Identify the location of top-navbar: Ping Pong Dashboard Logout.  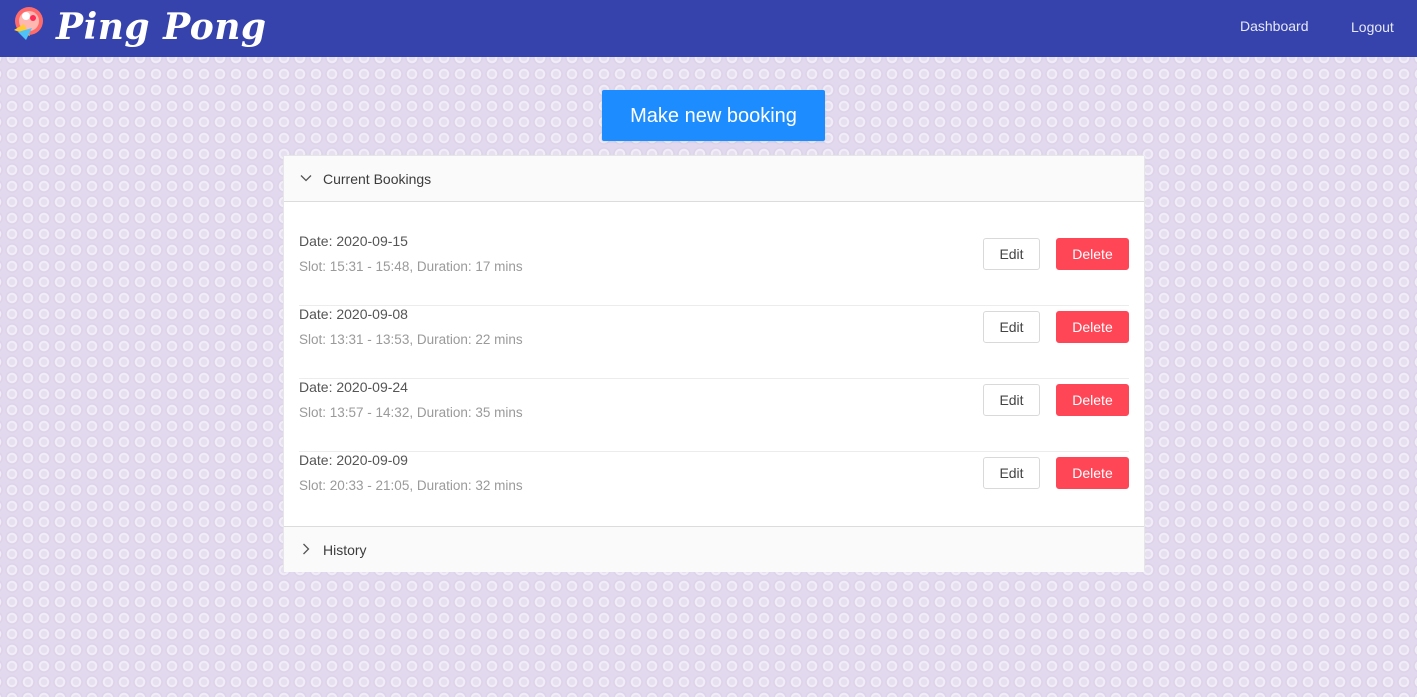
(708, 28).